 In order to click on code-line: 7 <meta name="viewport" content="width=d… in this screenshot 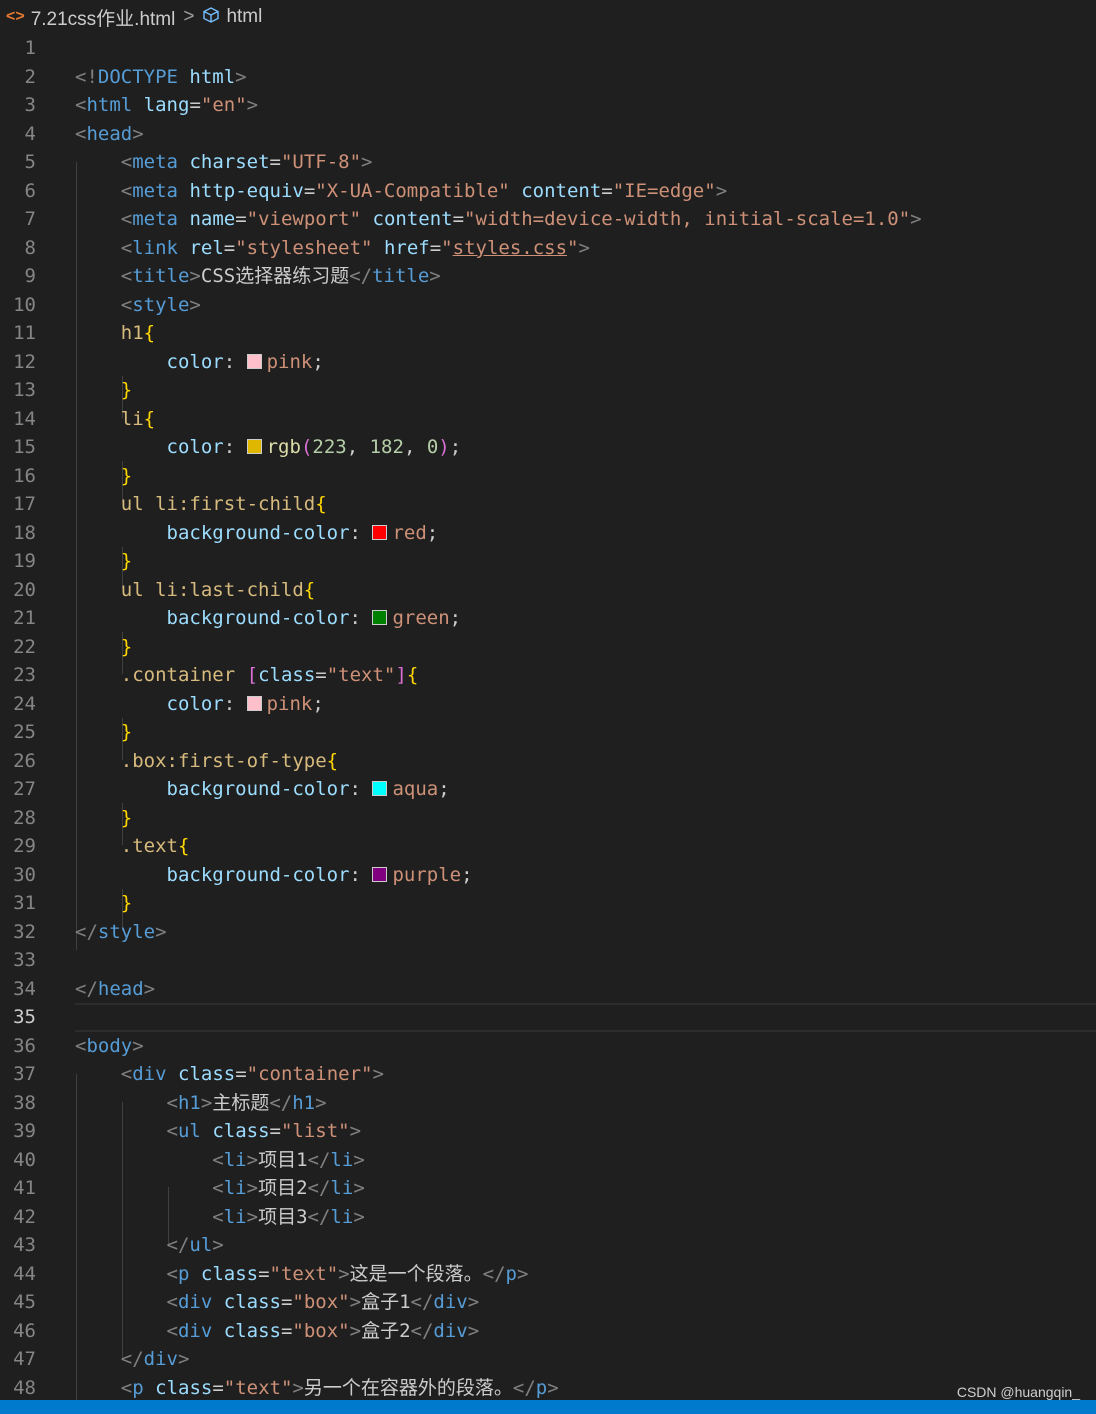, I will do `click(473, 219)`.